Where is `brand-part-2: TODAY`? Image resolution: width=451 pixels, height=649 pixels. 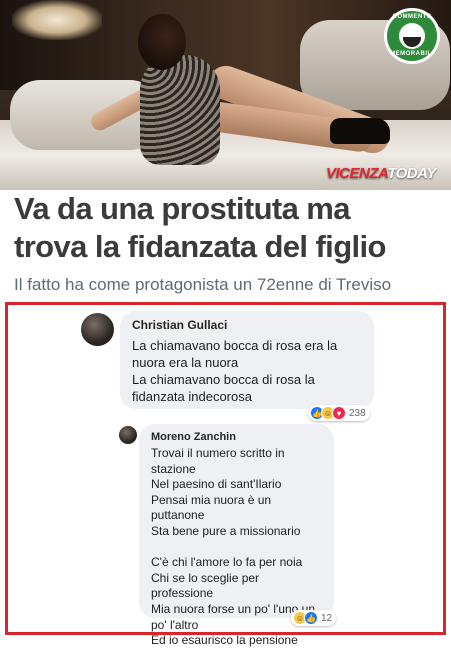 brand-part-2: TODAY is located at coordinates (411, 173).